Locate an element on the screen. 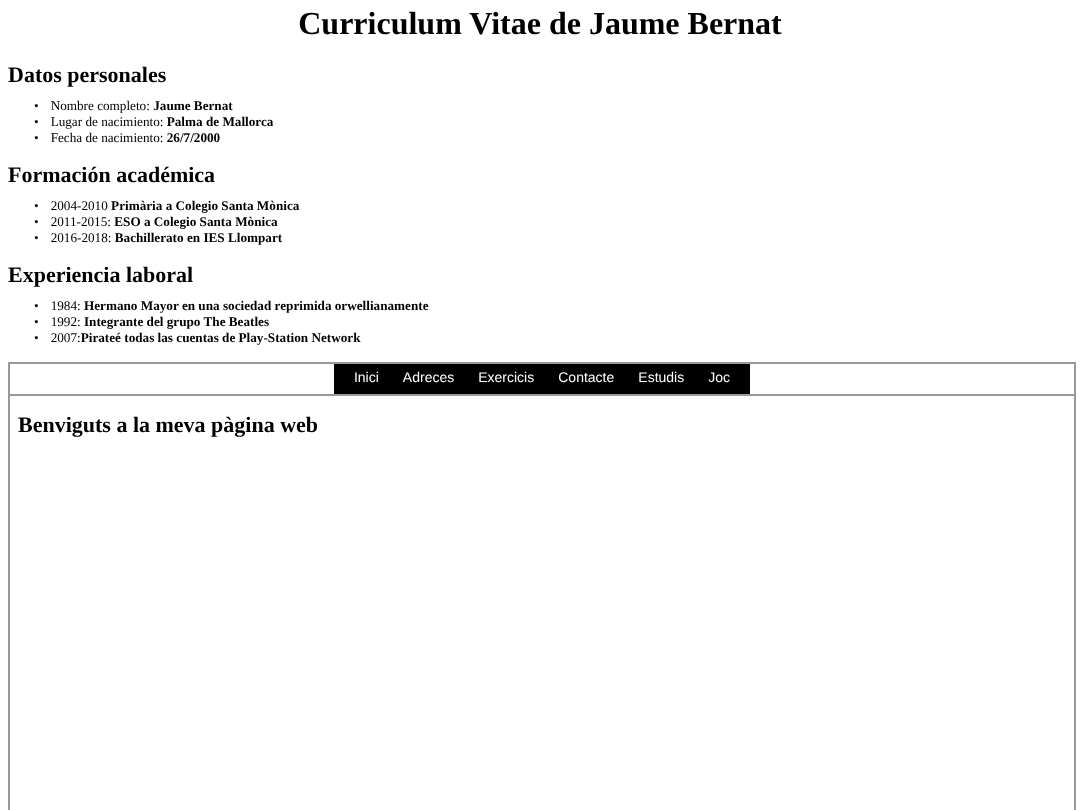 The height and width of the screenshot is (810, 1080). welcome-heading: Benviguts a la meva pàgina web is located at coordinates (169, 426).